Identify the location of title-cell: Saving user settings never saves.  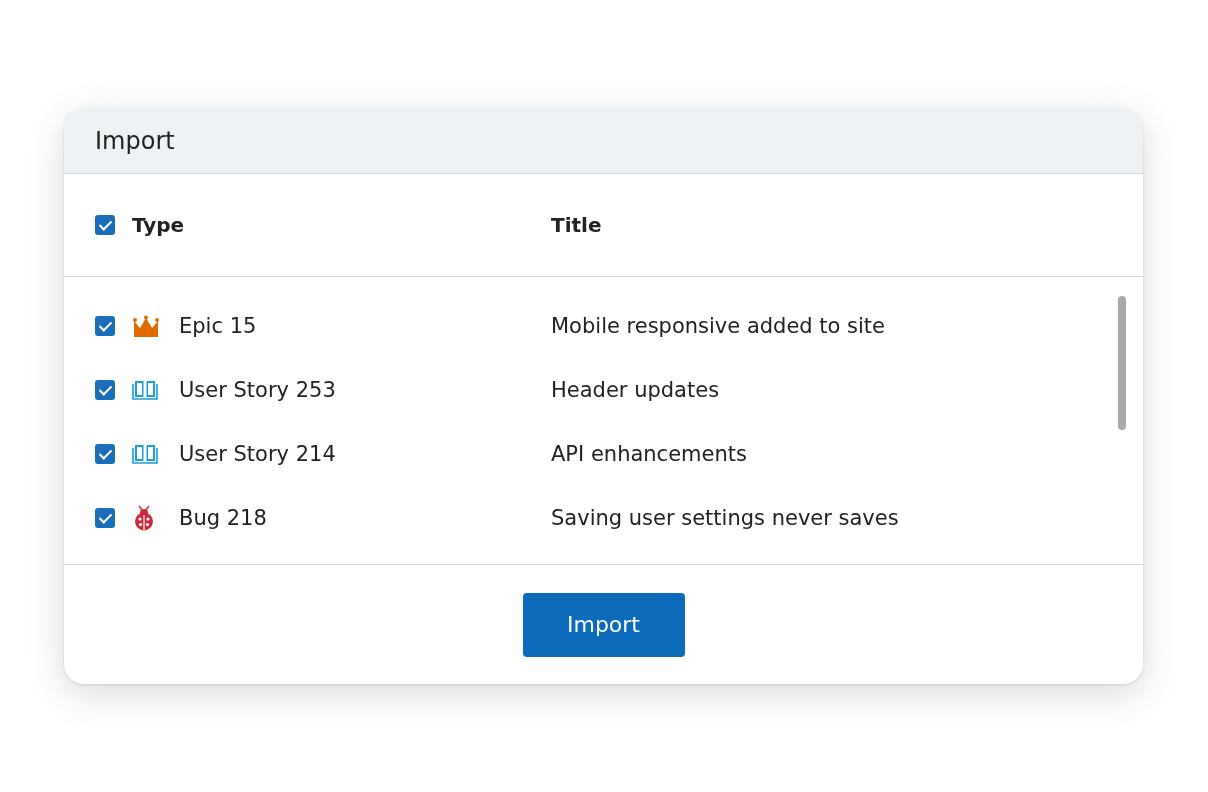
(725, 518).